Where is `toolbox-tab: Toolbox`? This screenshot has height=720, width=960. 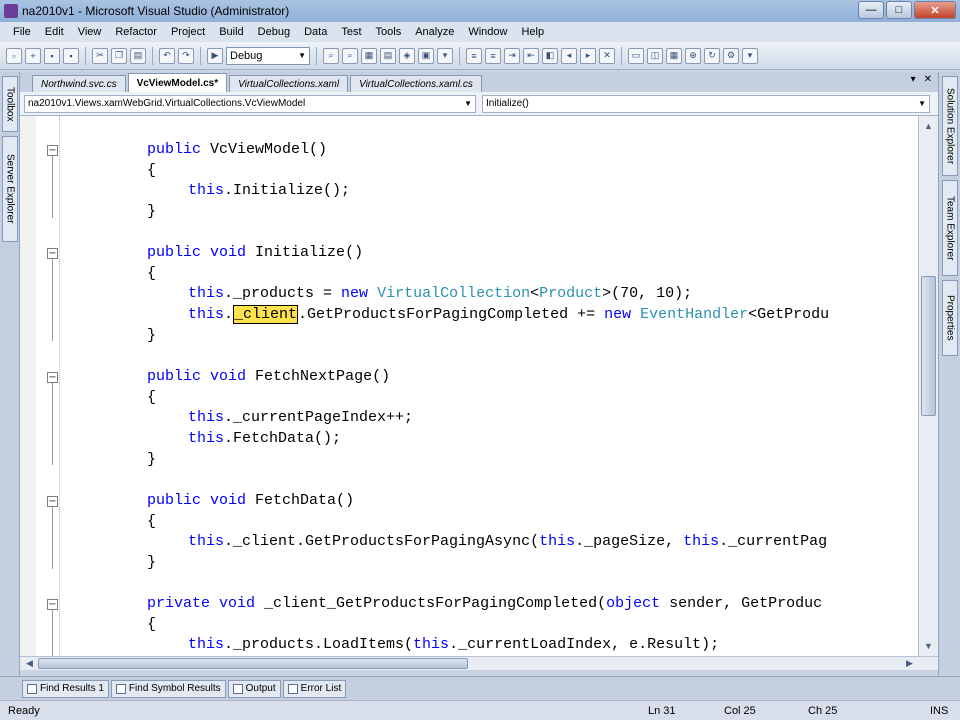 toolbox-tab: Toolbox is located at coordinates (10, 104).